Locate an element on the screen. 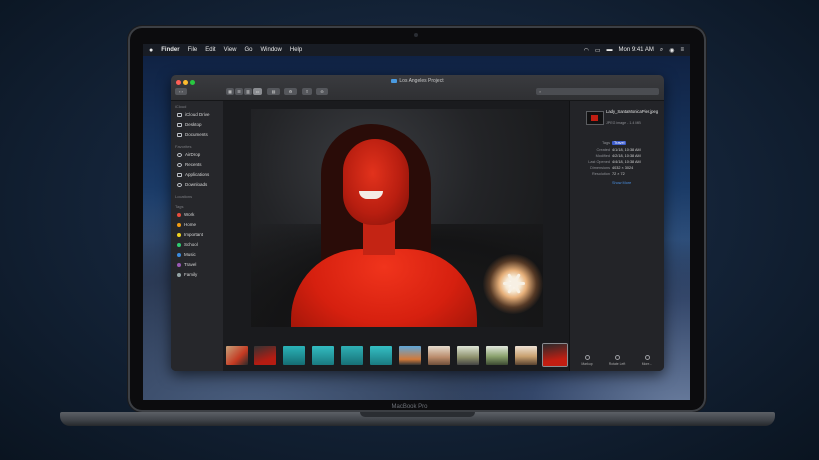 Image resolution: width=819 pixels, height=460 pixels. created-label: Created is located at coordinates (603, 150).